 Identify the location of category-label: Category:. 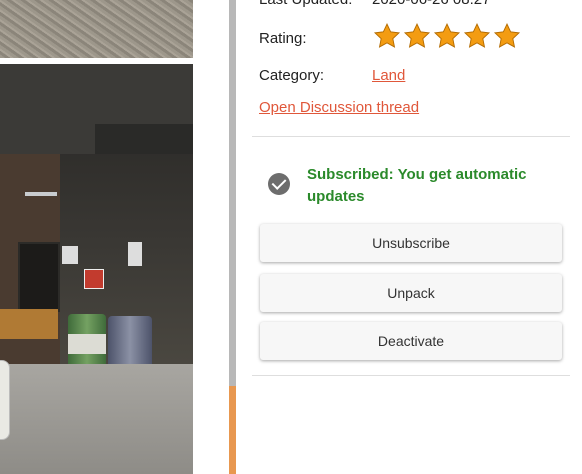
(292, 75).